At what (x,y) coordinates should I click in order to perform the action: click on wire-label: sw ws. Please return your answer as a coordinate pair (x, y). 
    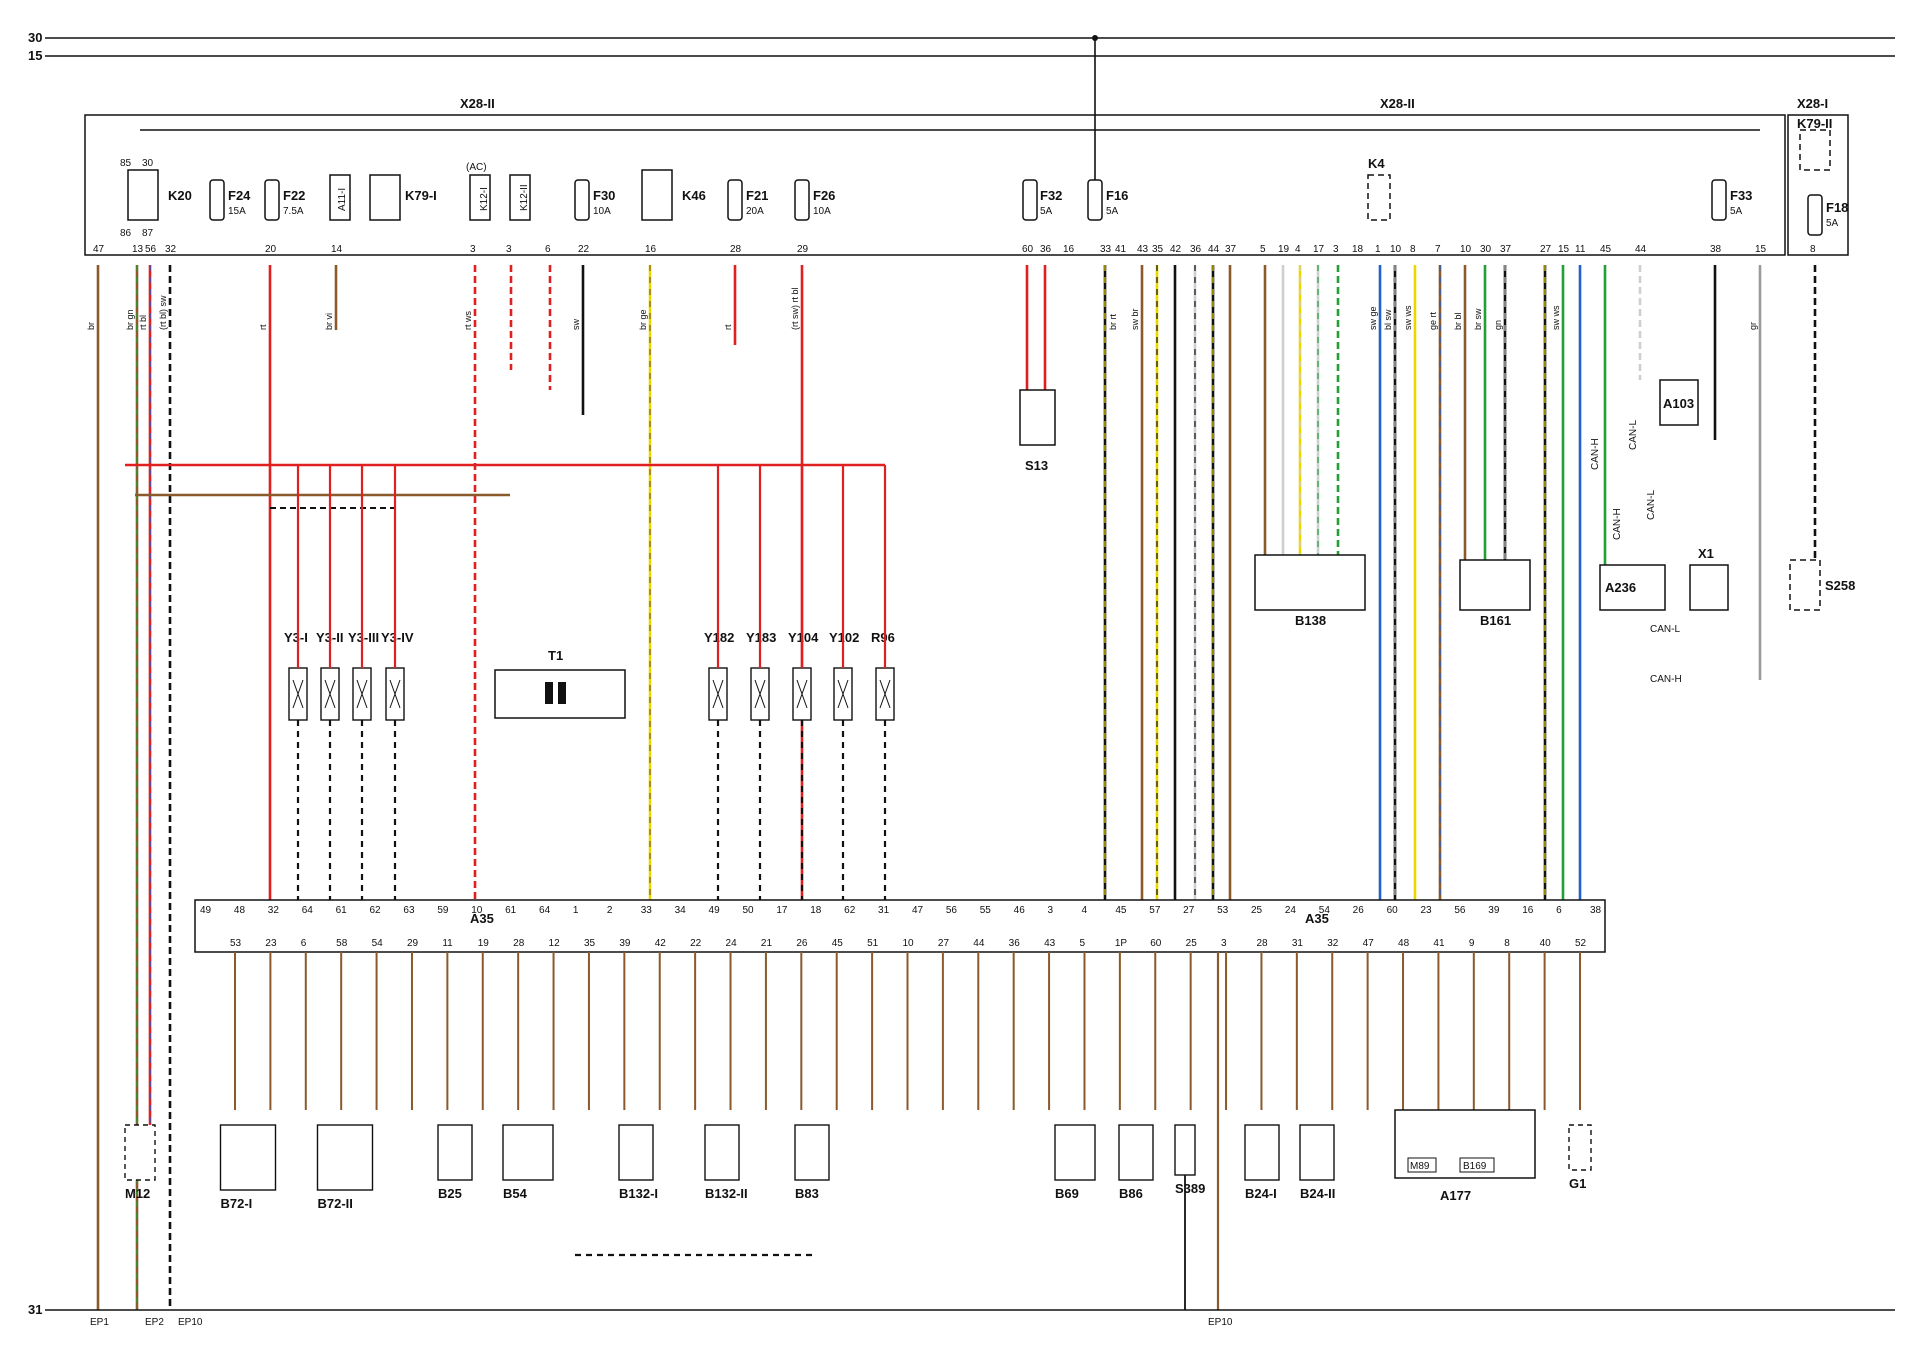
    Looking at the image, I should click on (1556, 317).